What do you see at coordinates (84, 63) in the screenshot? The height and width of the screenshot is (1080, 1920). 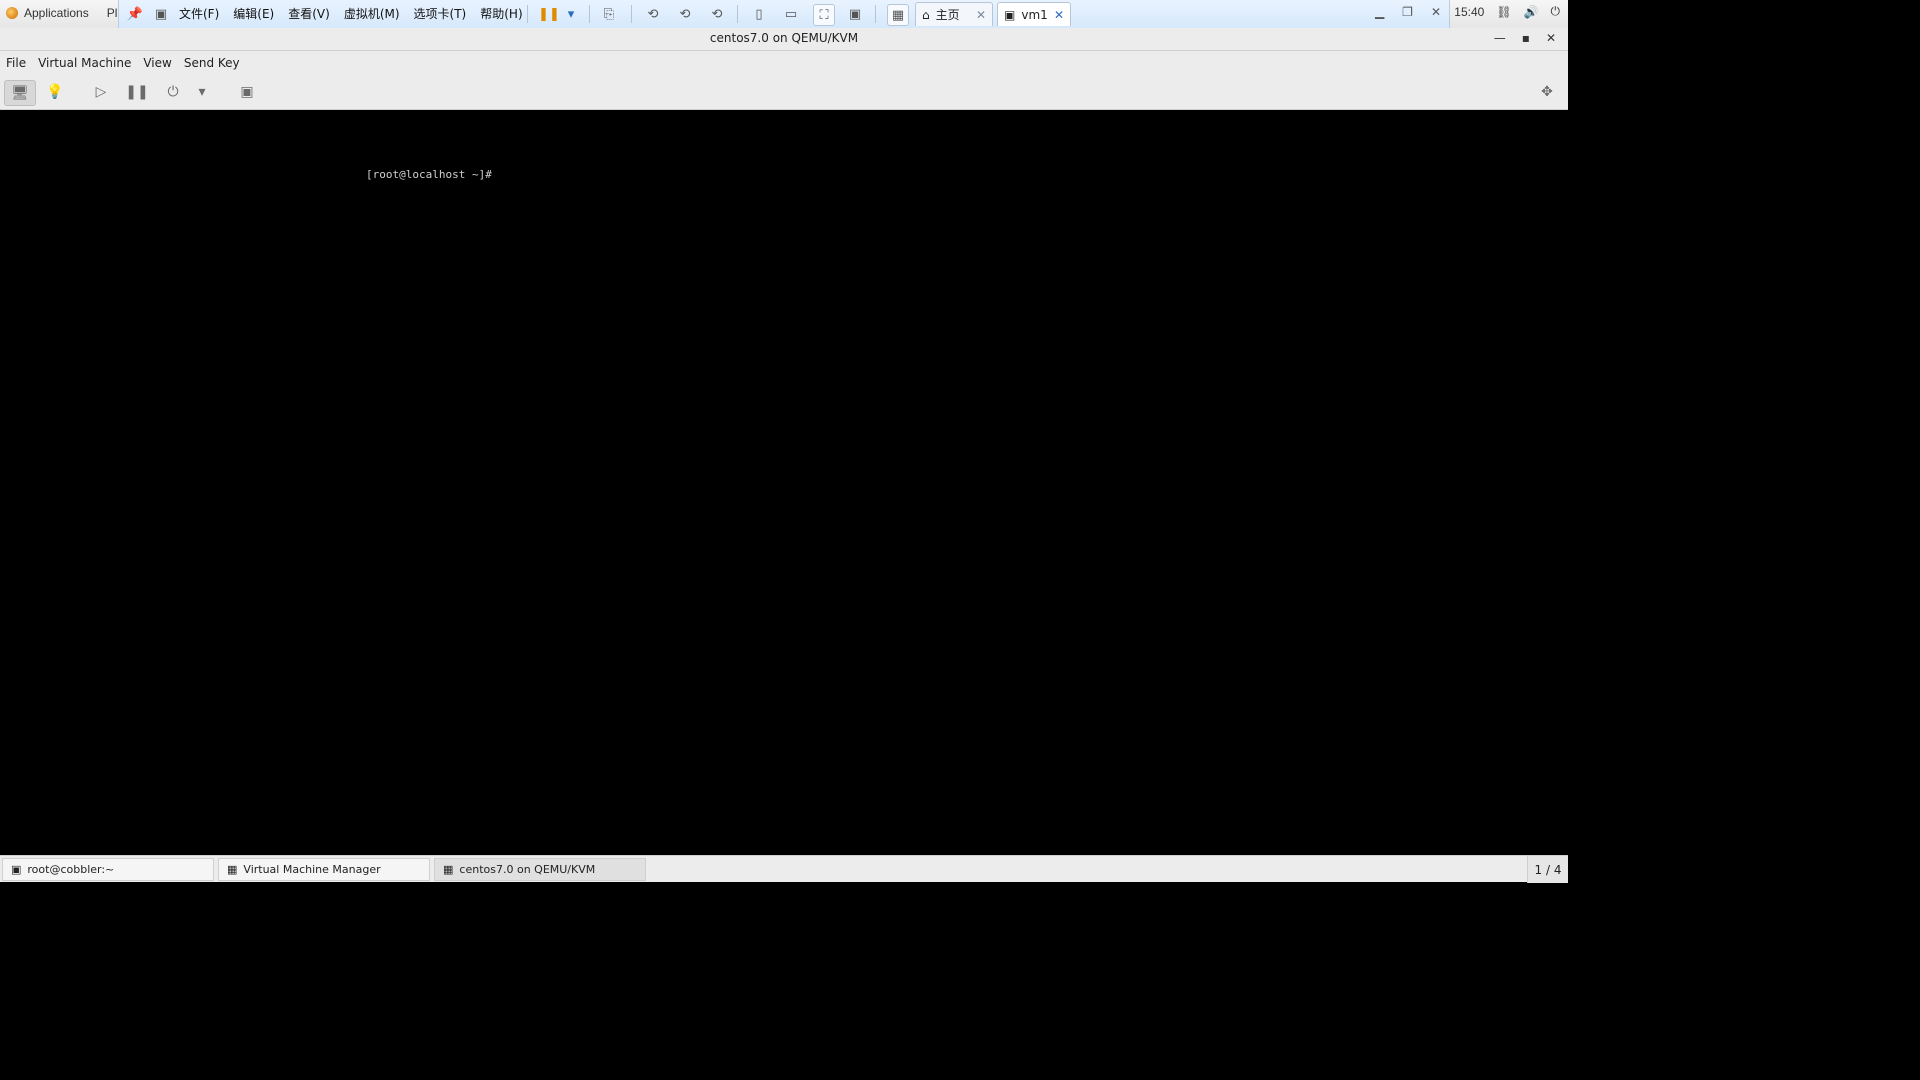 I see `menu-virtual-machine: Virtual Machine` at bounding box center [84, 63].